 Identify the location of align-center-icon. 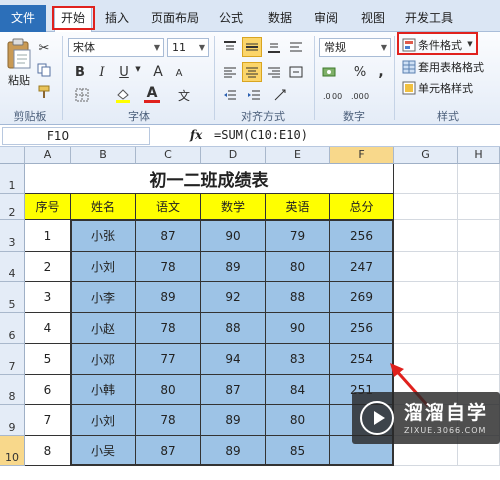
(252, 72).